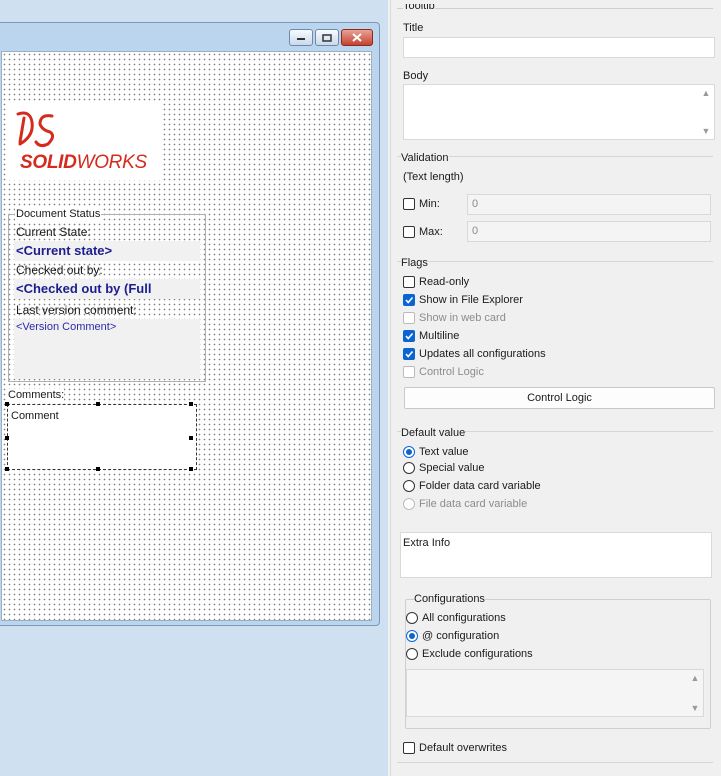 The image size is (721, 776). I want to click on logo-wordmark: SOLIDWORKS, so click(83, 163).